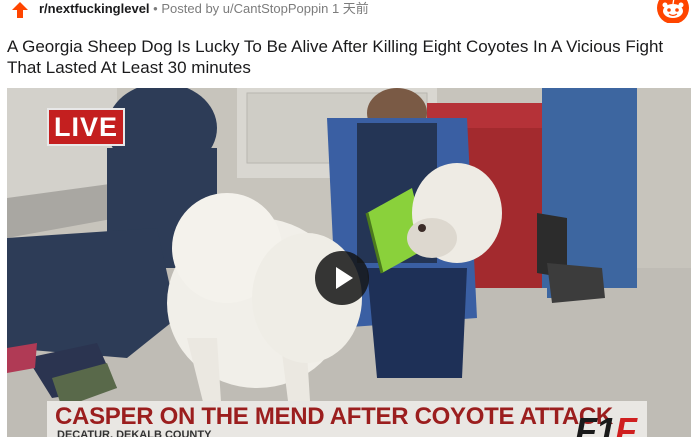 Image resolution: width=691 pixels, height=437 pixels. What do you see at coordinates (20, 10) in the screenshot?
I see `upvote-arrow-icon` at bounding box center [20, 10].